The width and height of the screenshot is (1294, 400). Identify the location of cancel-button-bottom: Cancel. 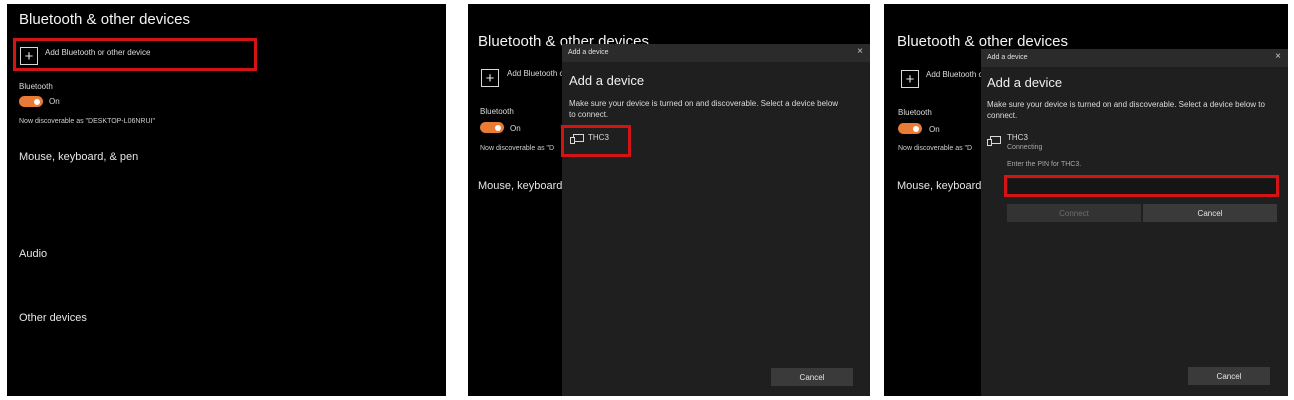
(1229, 376).